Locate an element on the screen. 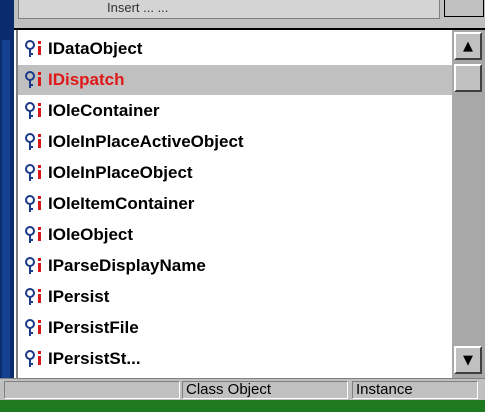  list-item: IOleContainer is located at coordinates (237, 111).